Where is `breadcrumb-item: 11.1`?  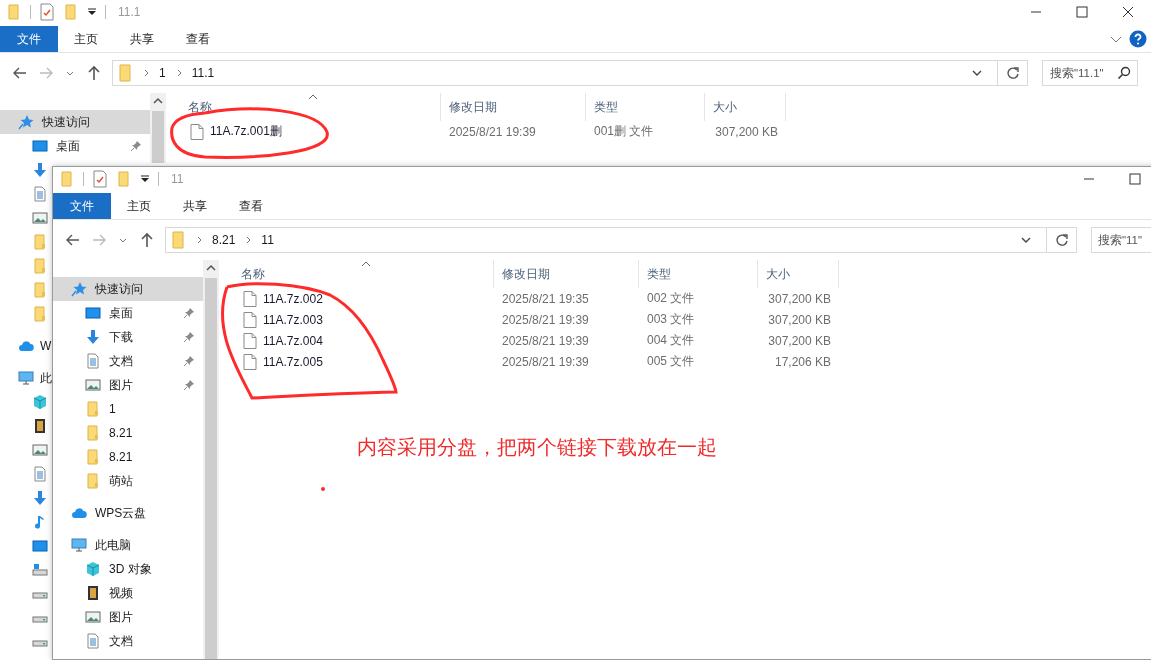
breadcrumb-item: 11.1 is located at coordinates (203, 73).